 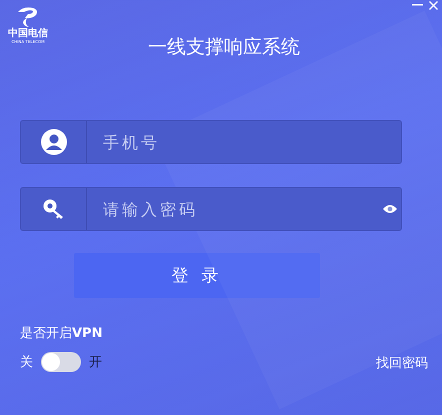 I want to click on on-label: 开, so click(x=95, y=362).